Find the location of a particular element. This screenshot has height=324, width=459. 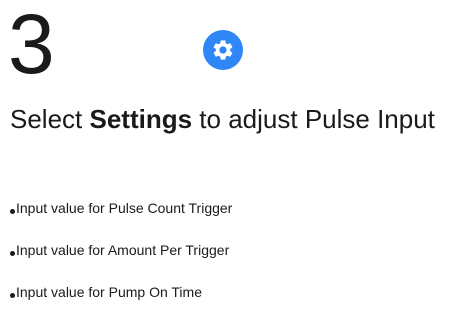

heading-prefix: Select is located at coordinates (50, 119).